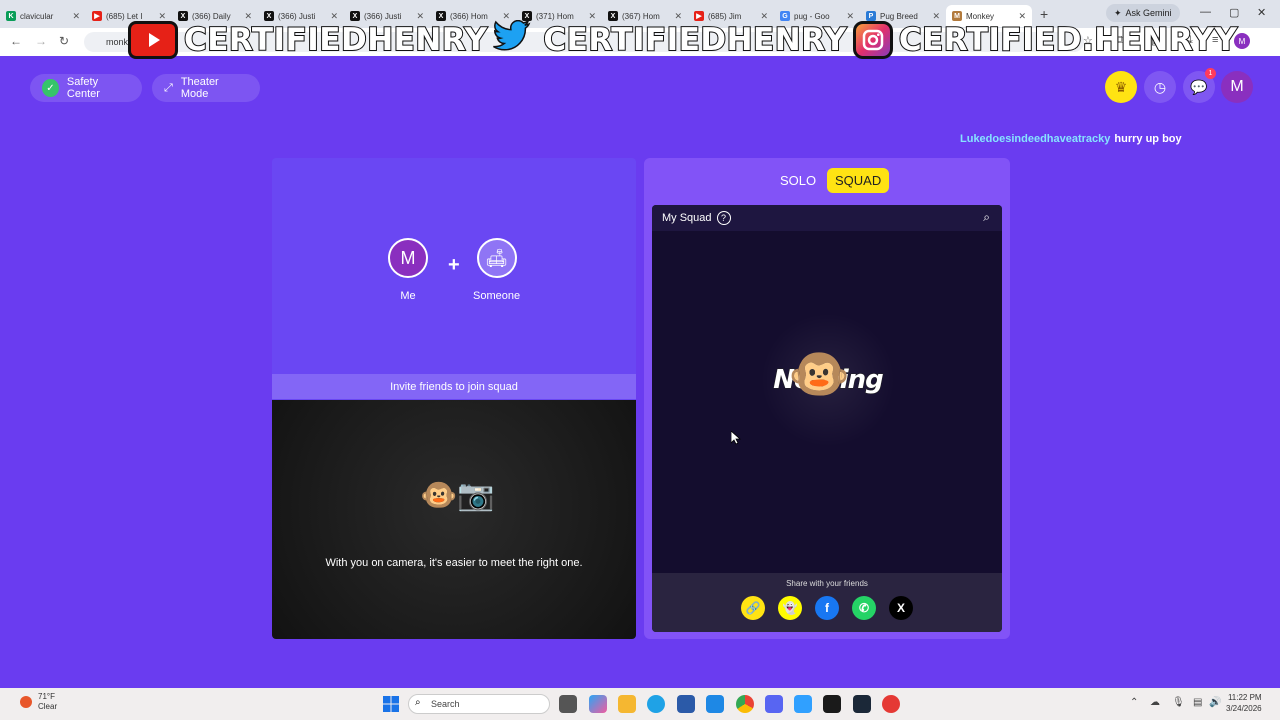 This screenshot has width=1280, height=720. Describe the element at coordinates (827, 583) in the screenshot. I see `share-label: Share with your friends` at that location.